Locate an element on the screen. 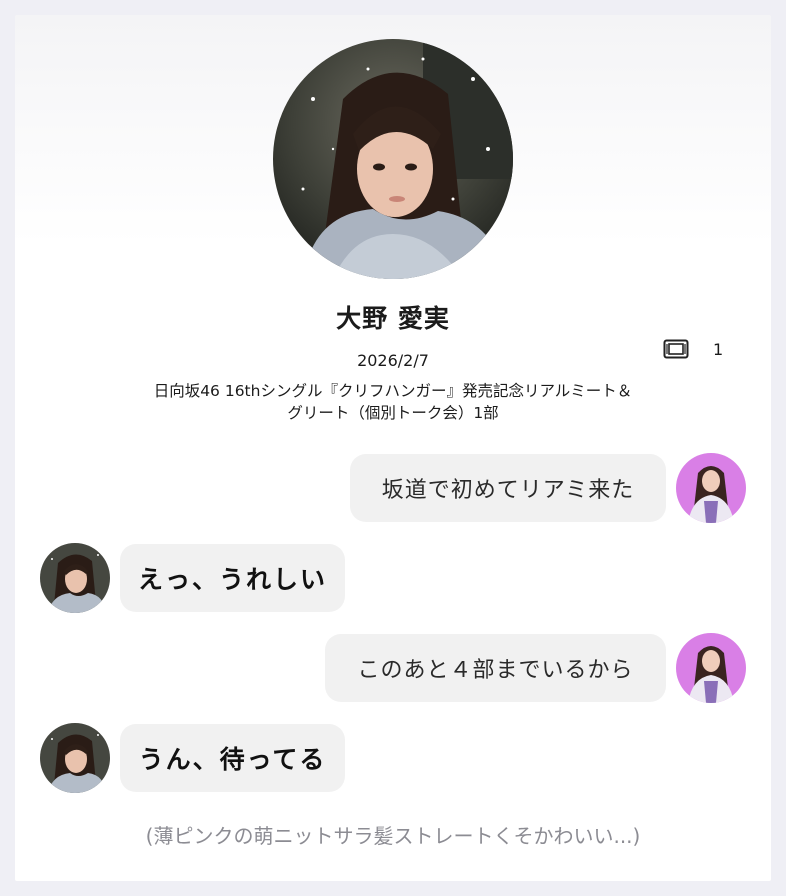  message-text: 坂道で初めてリアミ来た is located at coordinates (508, 490).